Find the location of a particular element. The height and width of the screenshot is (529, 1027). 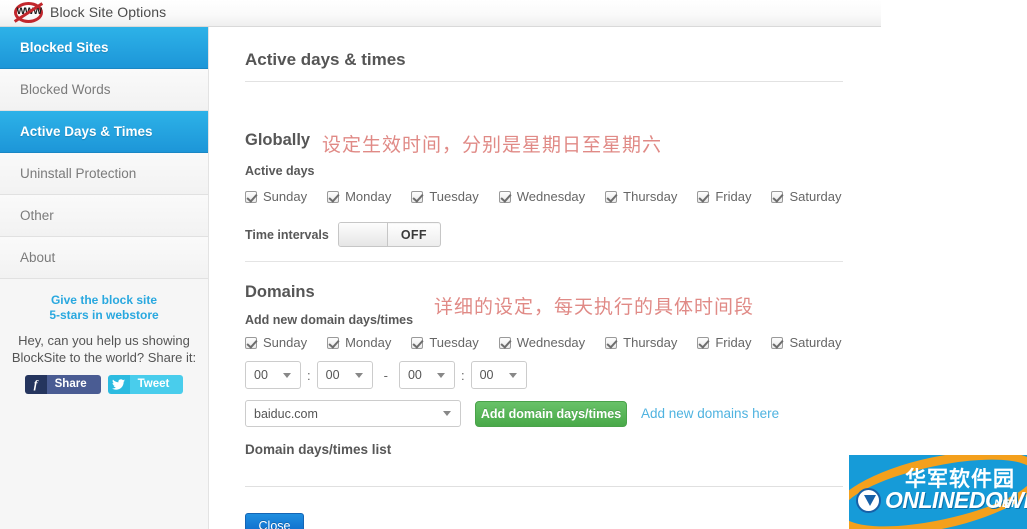

domain-day-checkbox-wednesday: Wednesday is located at coordinates (542, 342).